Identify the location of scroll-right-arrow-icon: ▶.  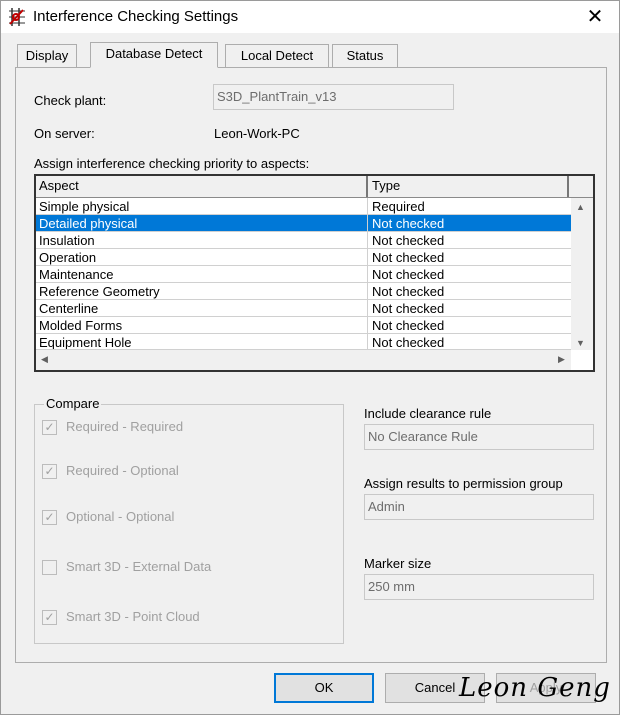
(561, 359).